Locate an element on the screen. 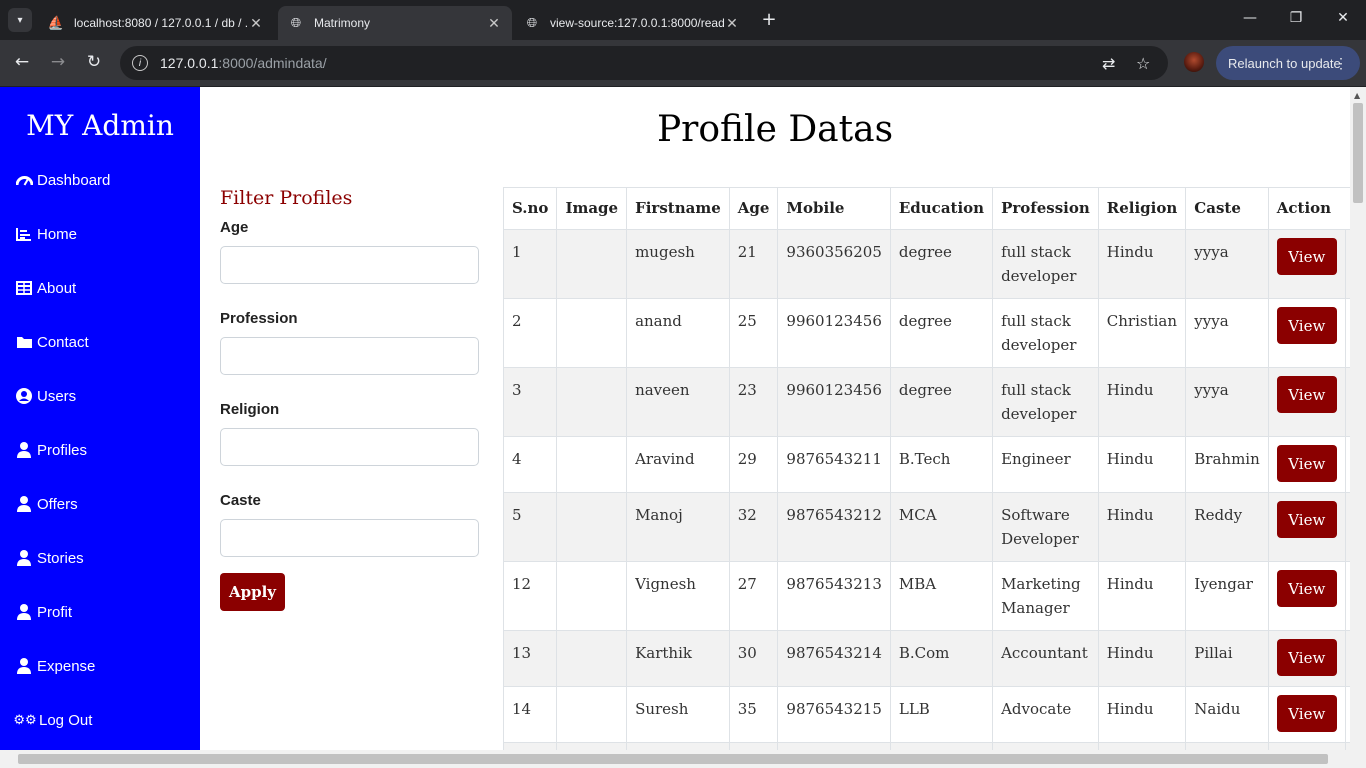 The width and height of the screenshot is (1366, 768). religion-label: Religion is located at coordinates (250, 409).